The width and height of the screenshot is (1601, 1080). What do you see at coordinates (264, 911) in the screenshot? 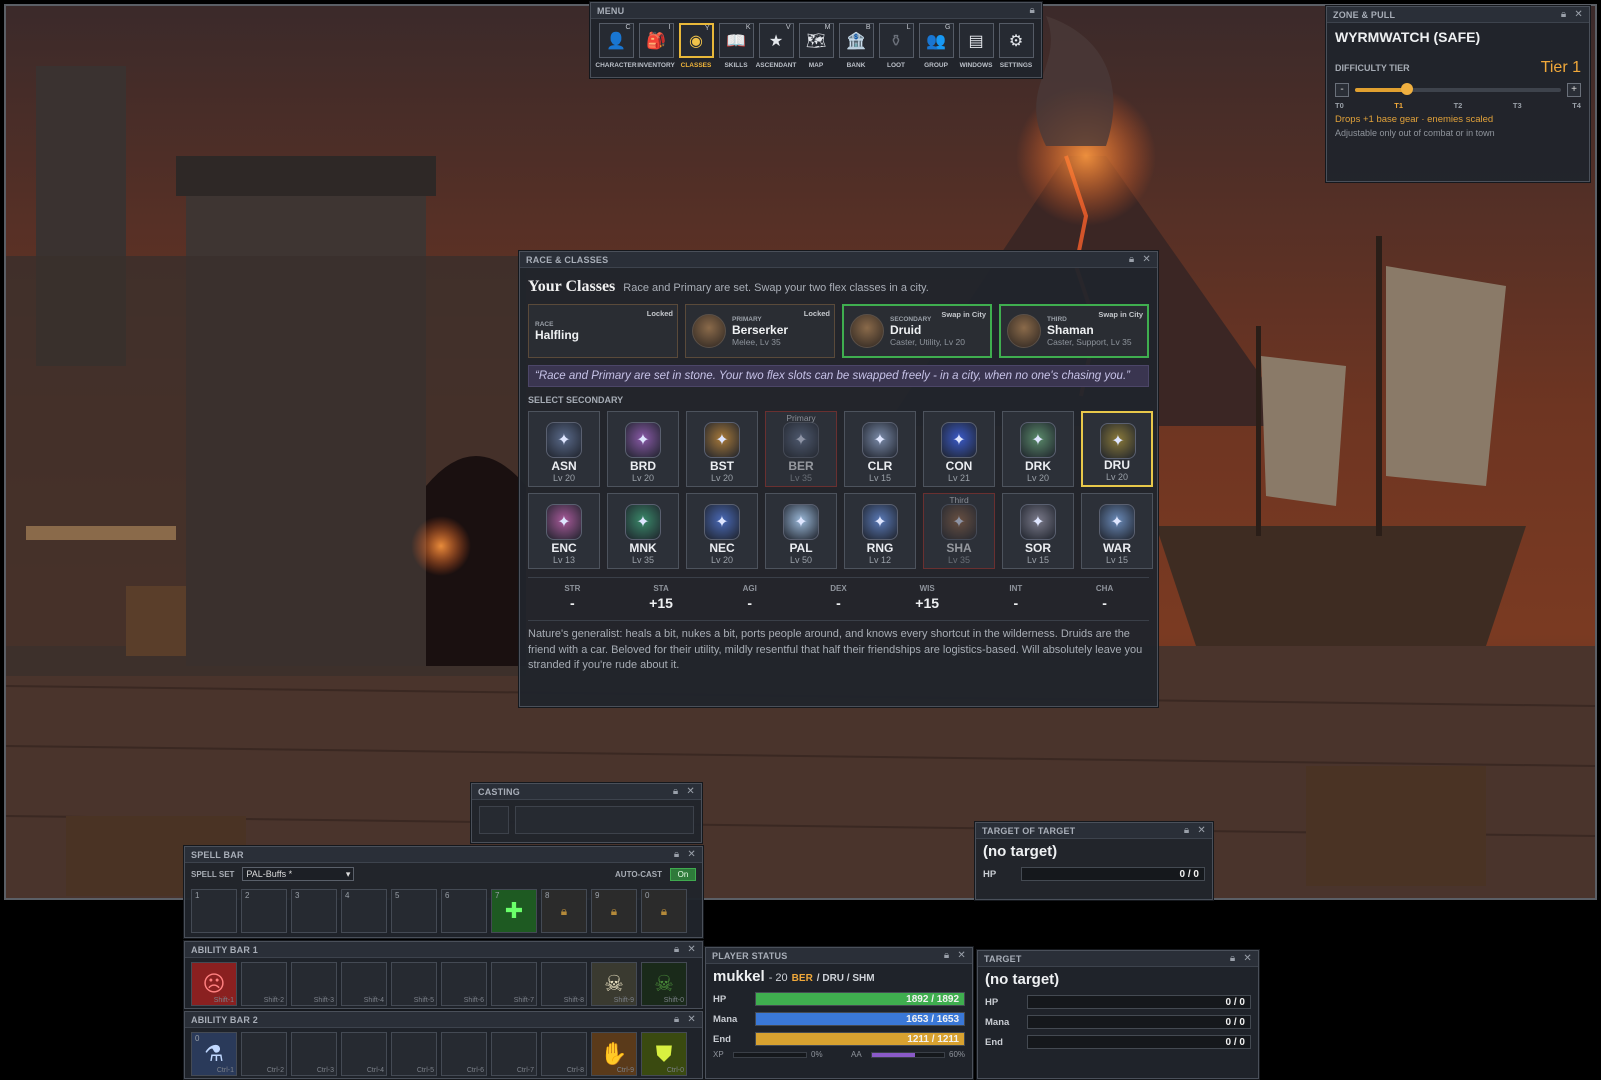
I see `spell-slot: 2` at bounding box center [264, 911].